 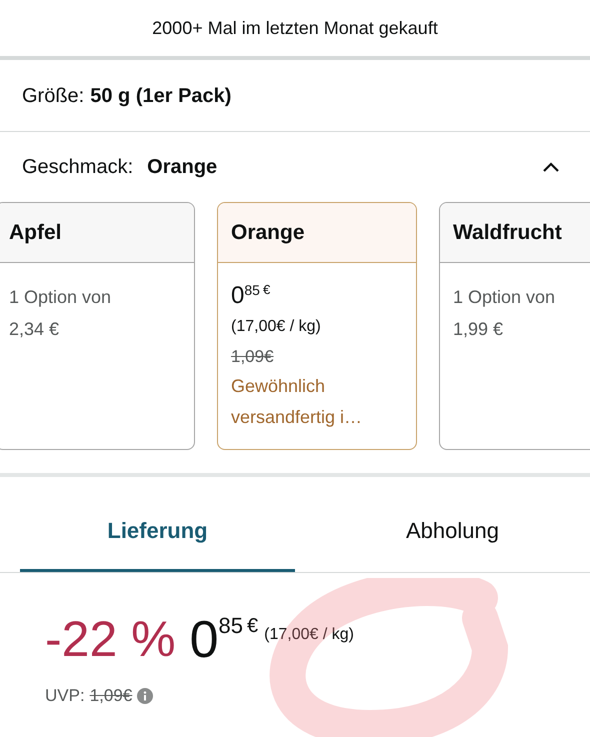 I want to click on old-price: 1,09€, so click(x=253, y=357).